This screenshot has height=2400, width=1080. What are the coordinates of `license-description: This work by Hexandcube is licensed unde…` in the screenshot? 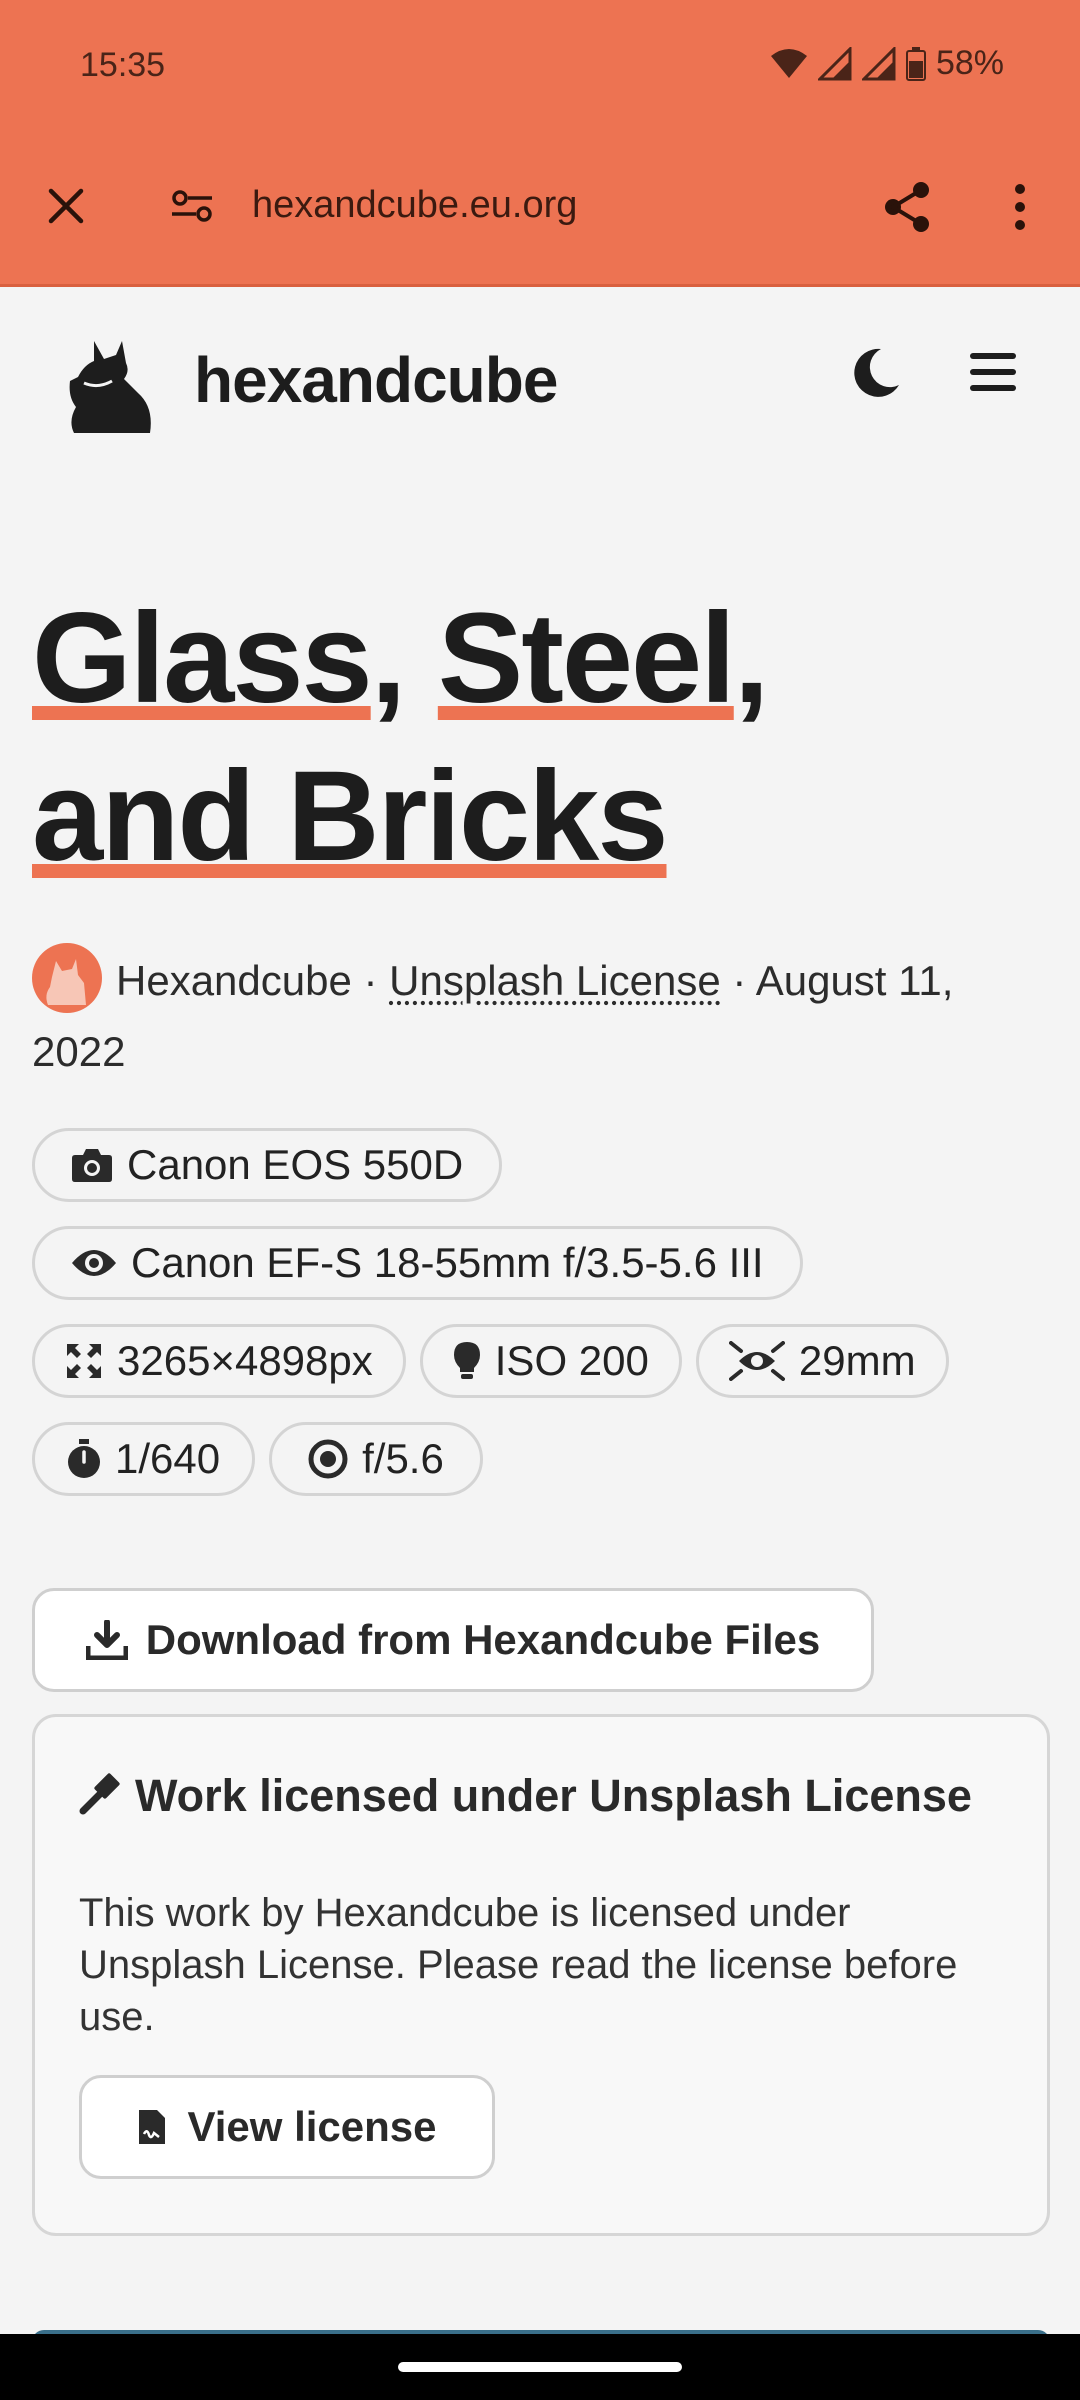 It's located at (518, 1965).